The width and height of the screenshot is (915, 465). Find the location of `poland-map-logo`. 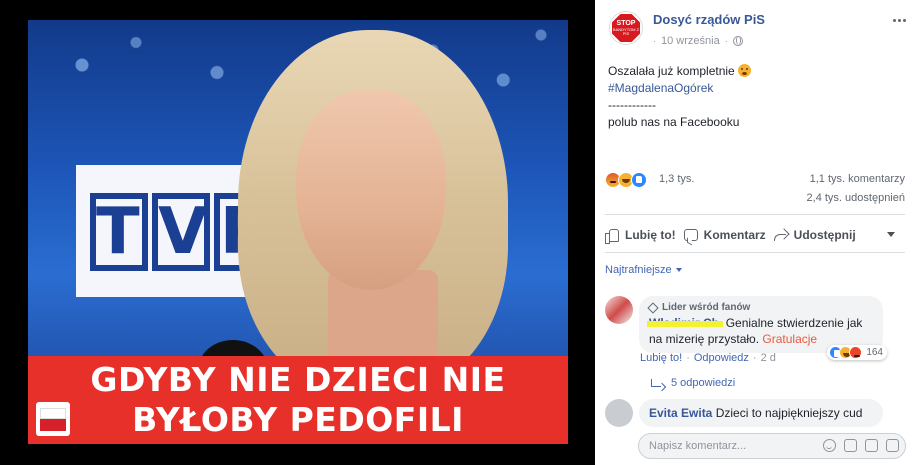

poland-map-logo is located at coordinates (53, 419).